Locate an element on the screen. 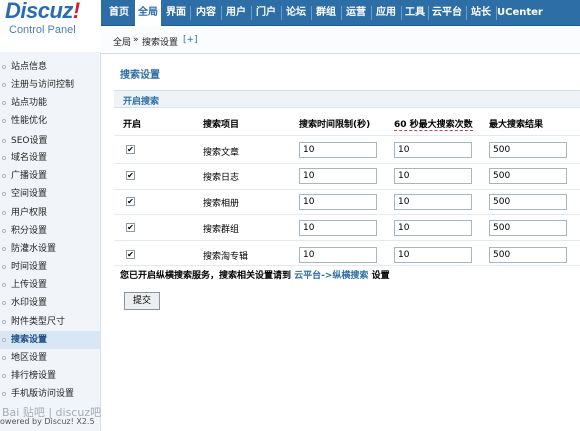 This screenshot has height=431, width=580. header-max-results: 最大搜索结果 is located at coordinates (516, 125).